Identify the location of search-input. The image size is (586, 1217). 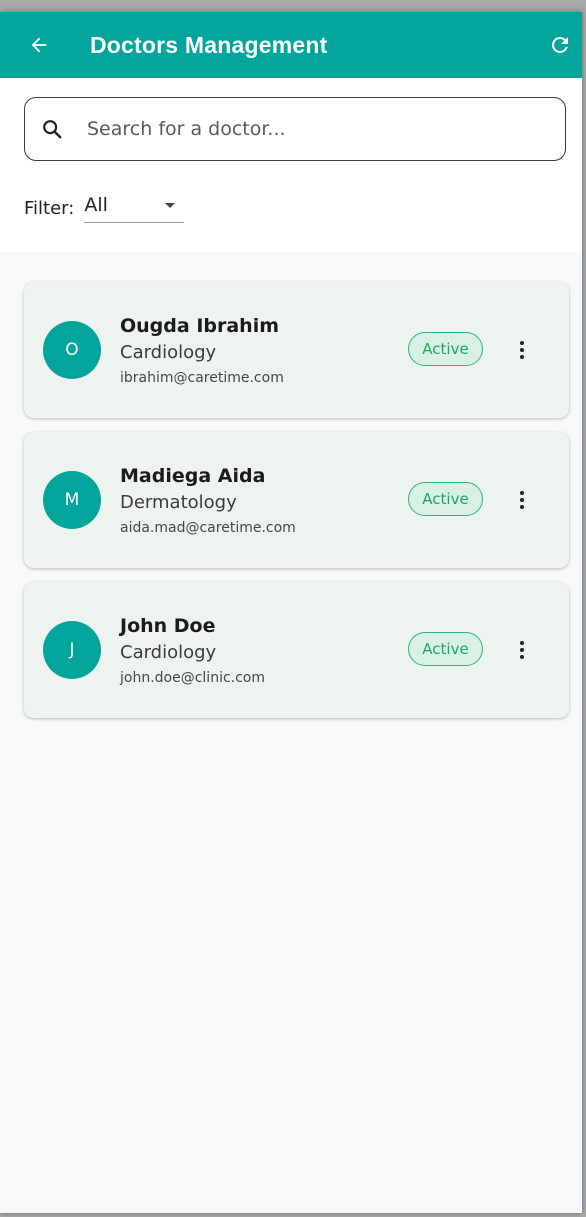
(307, 129).